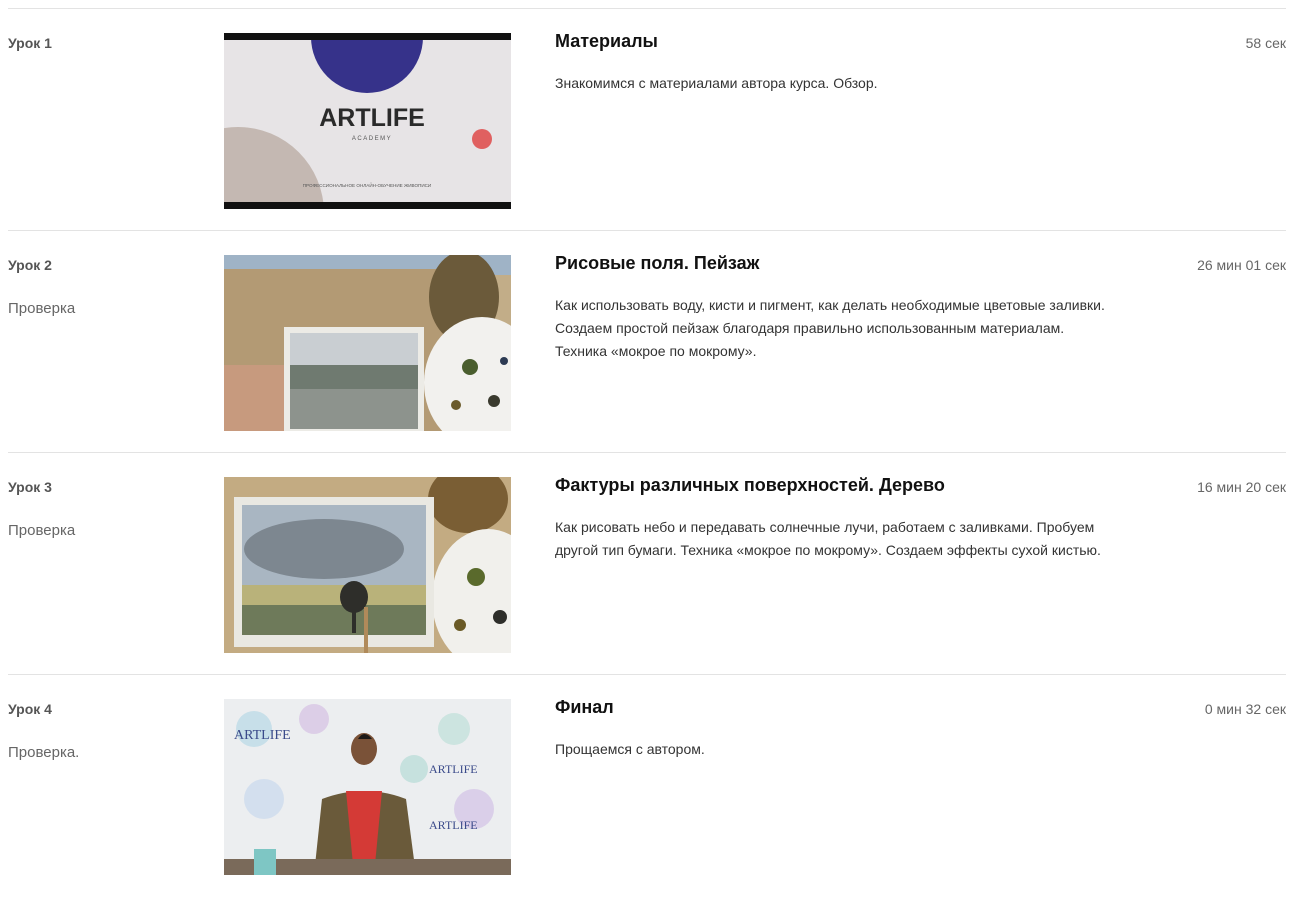  What do you see at coordinates (44, 752) in the screenshot?
I see `lesson-status: Проверка.` at bounding box center [44, 752].